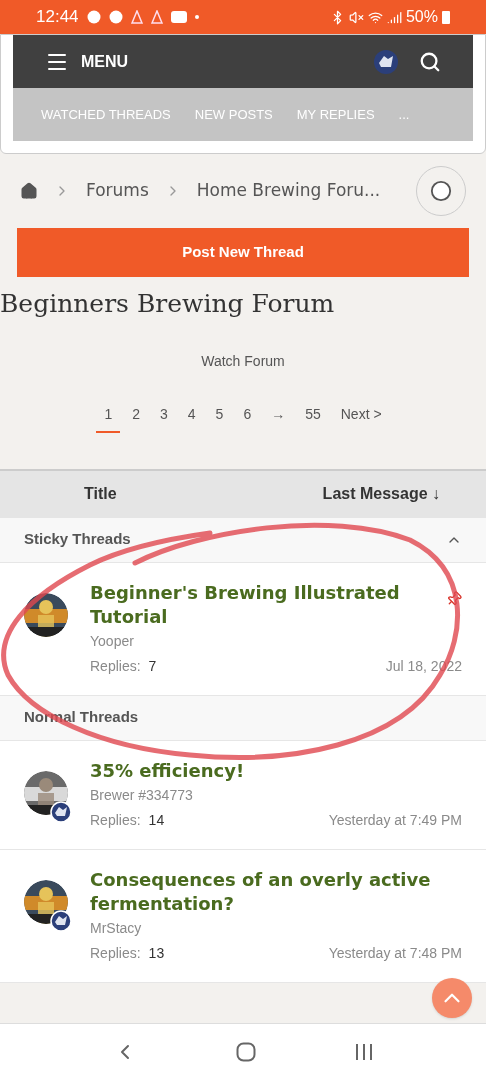 The height and width of the screenshot is (1080, 486). What do you see at coordinates (394, 17) in the screenshot?
I see `signal-icon` at bounding box center [394, 17].